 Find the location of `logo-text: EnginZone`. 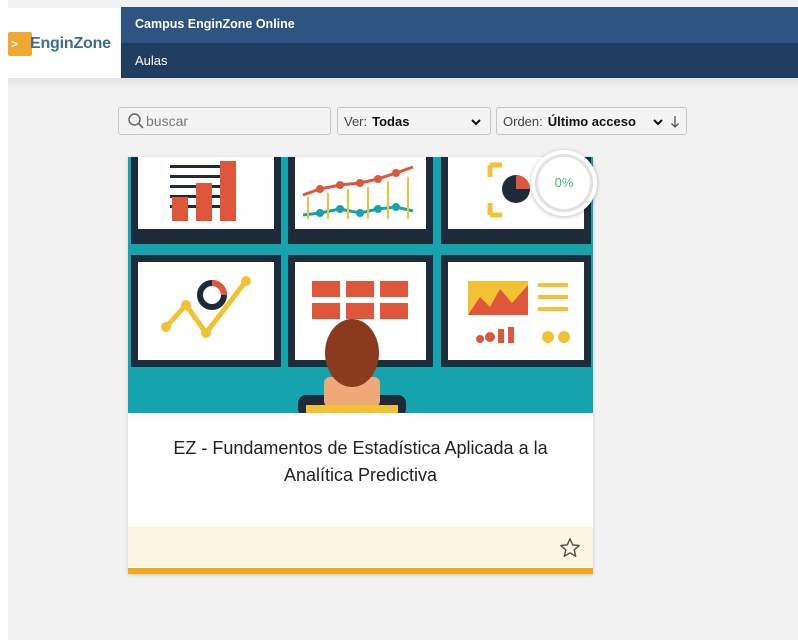

logo-text: EnginZone is located at coordinates (70, 43).